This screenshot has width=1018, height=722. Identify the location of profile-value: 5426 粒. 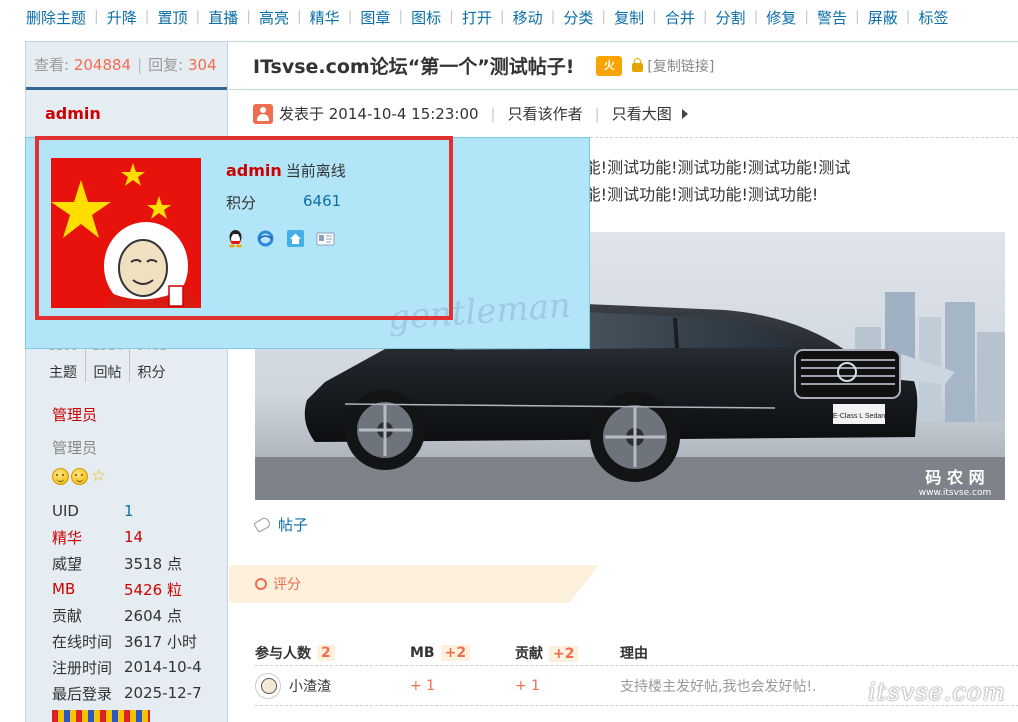
(153, 589).